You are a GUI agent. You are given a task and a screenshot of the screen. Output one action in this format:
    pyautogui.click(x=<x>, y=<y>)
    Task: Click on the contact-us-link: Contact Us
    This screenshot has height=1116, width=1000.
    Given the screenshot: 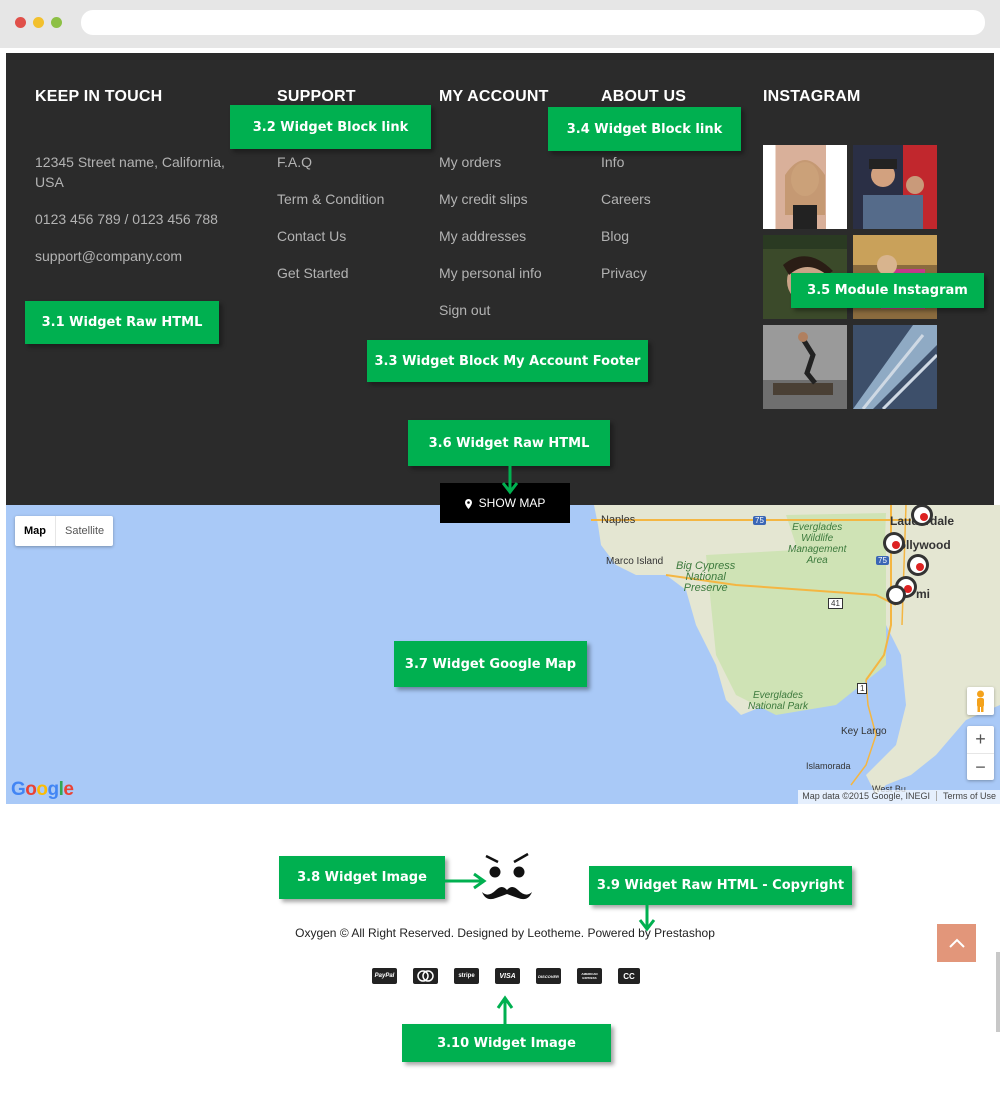 What is the action you would take?
    pyautogui.click(x=311, y=236)
    